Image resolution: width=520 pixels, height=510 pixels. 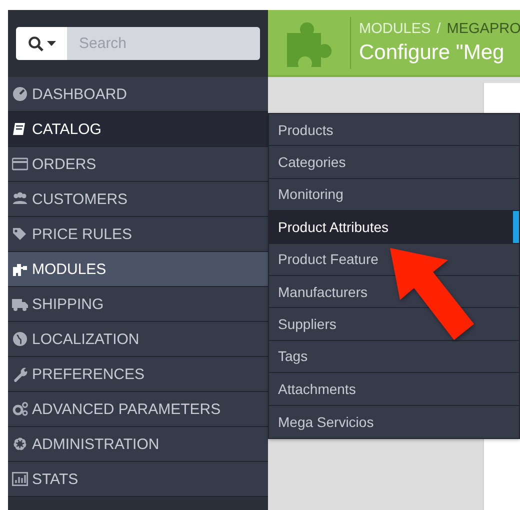 I want to click on sidebar-item: STATS, so click(x=138, y=479).